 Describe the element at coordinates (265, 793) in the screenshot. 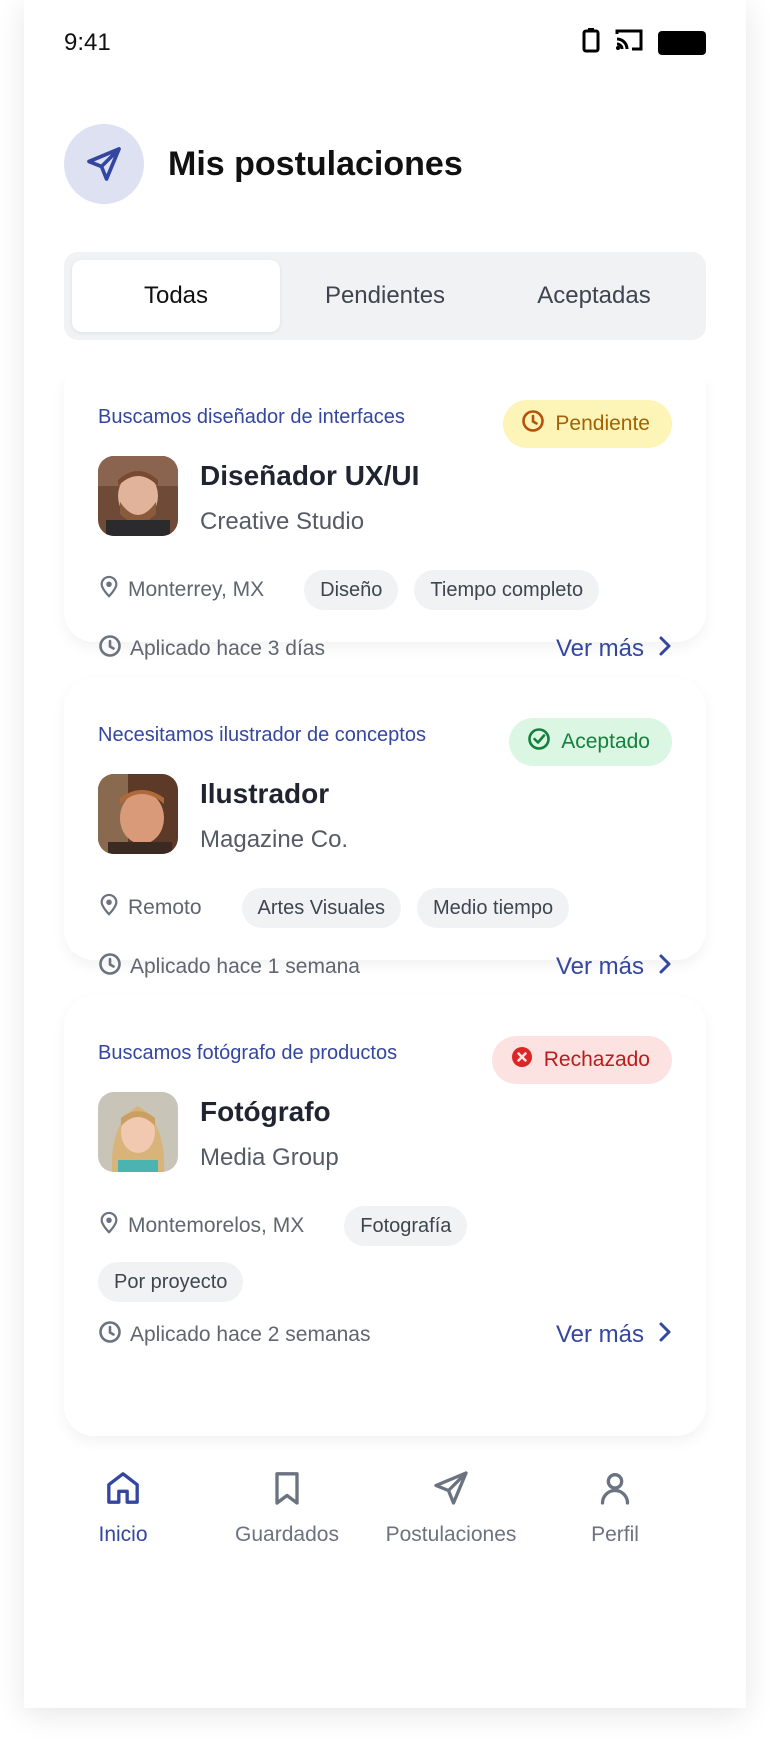

I see `job-title: Ilustrador` at that location.